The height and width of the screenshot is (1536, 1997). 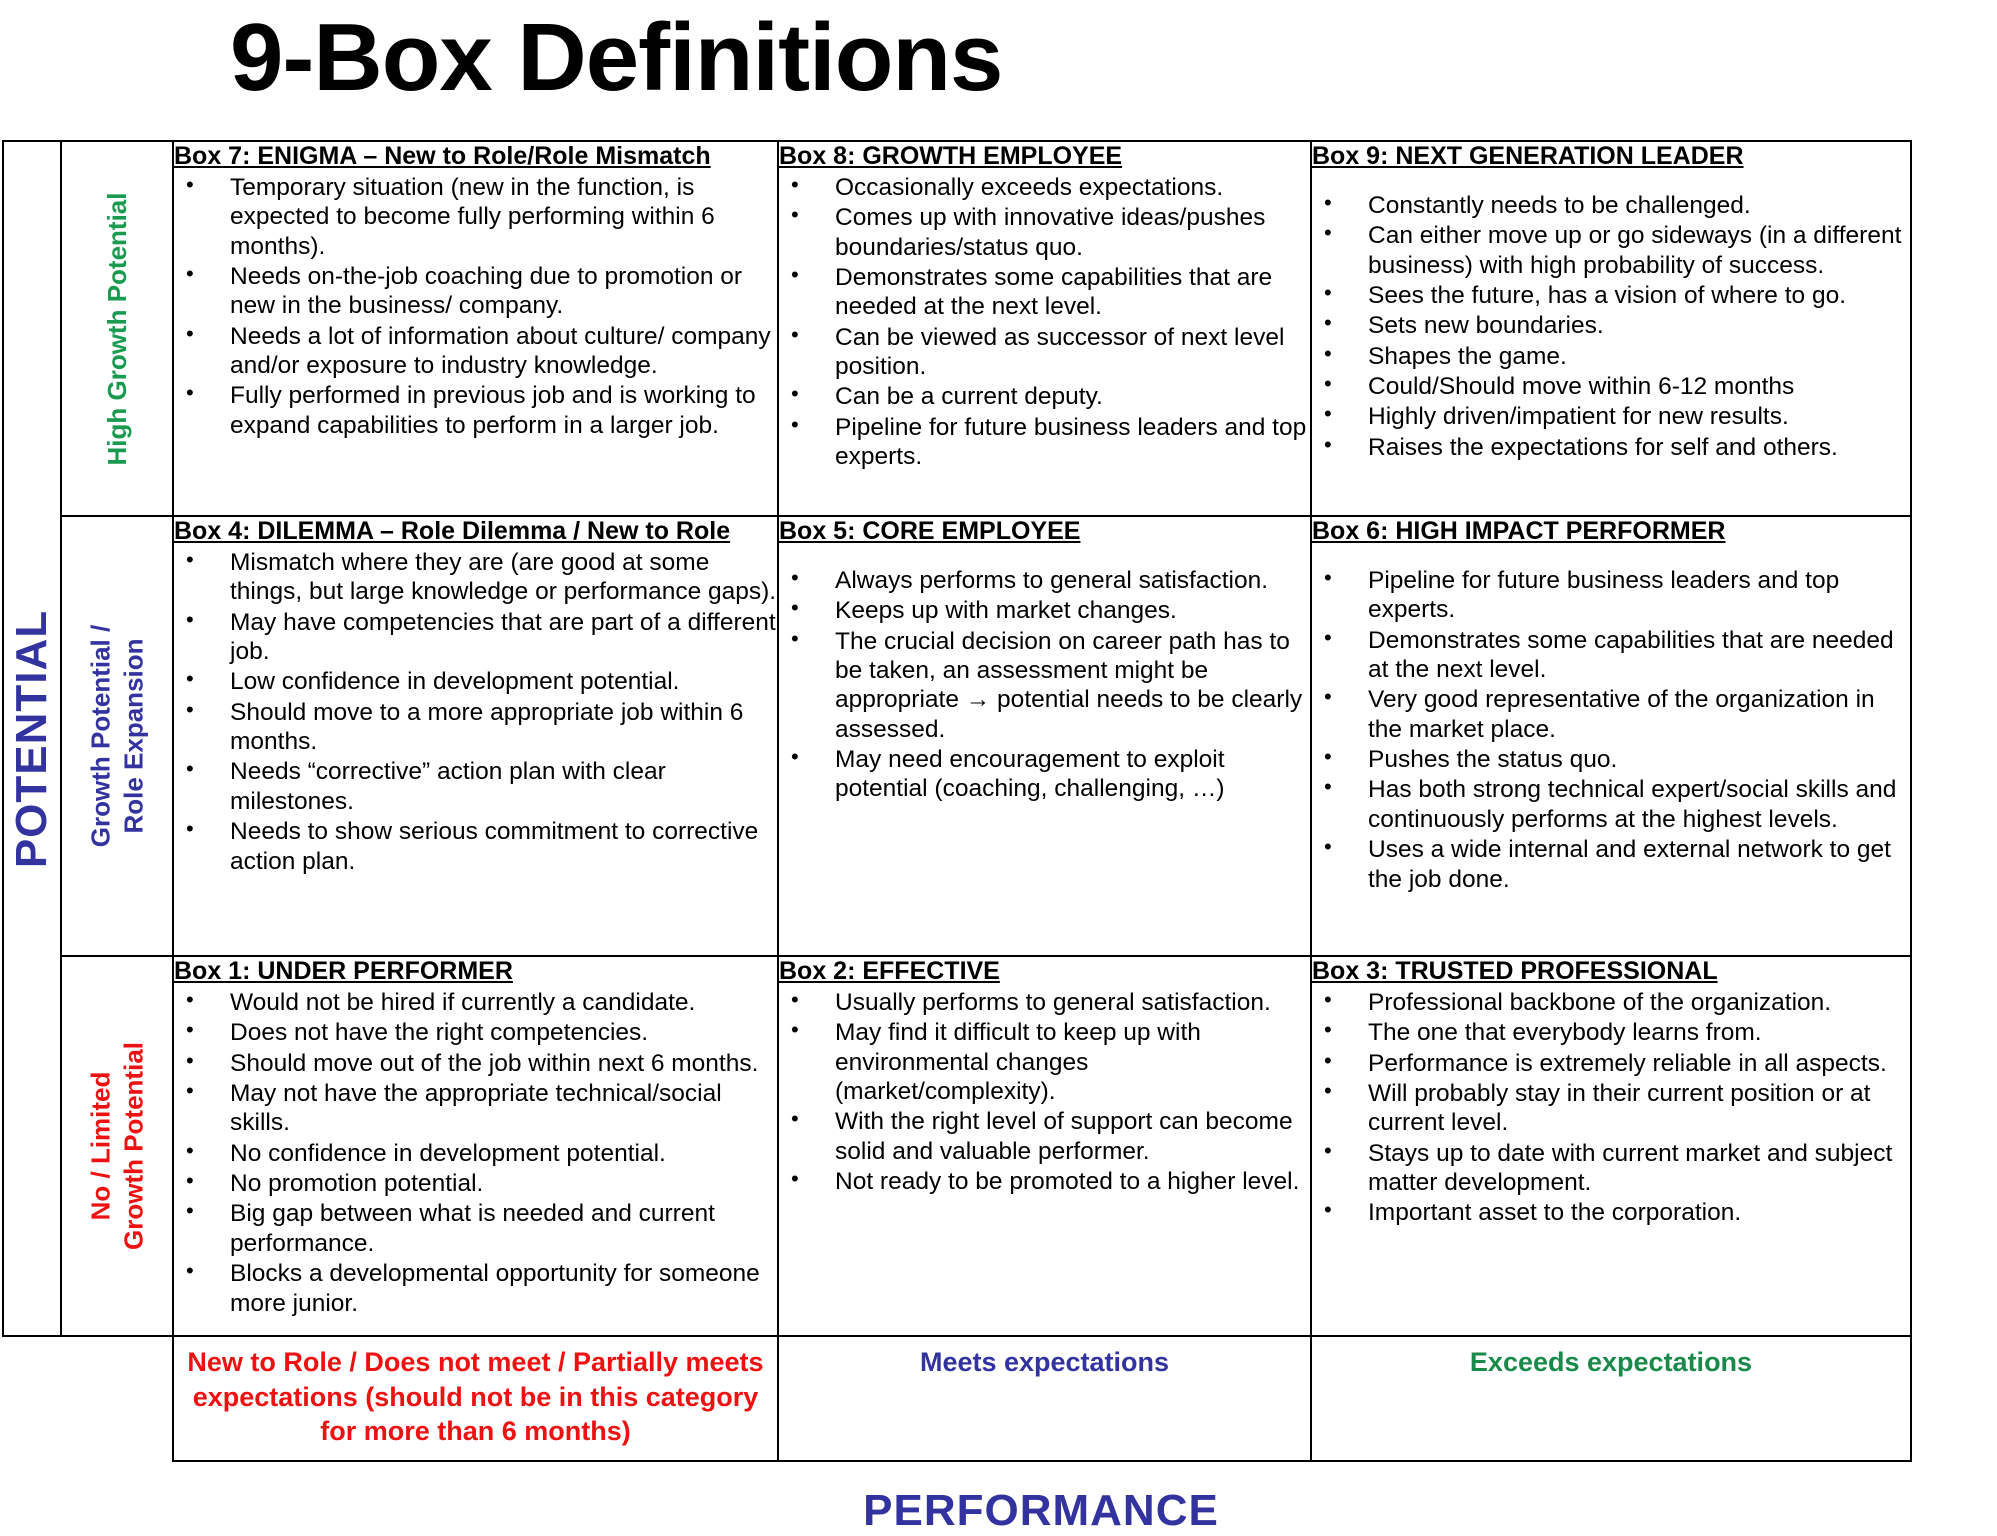 What do you see at coordinates (475, 1032) in the screenshot?
I see `list-item: Does not have the right competencies.` at bounding box center [475, 1032].